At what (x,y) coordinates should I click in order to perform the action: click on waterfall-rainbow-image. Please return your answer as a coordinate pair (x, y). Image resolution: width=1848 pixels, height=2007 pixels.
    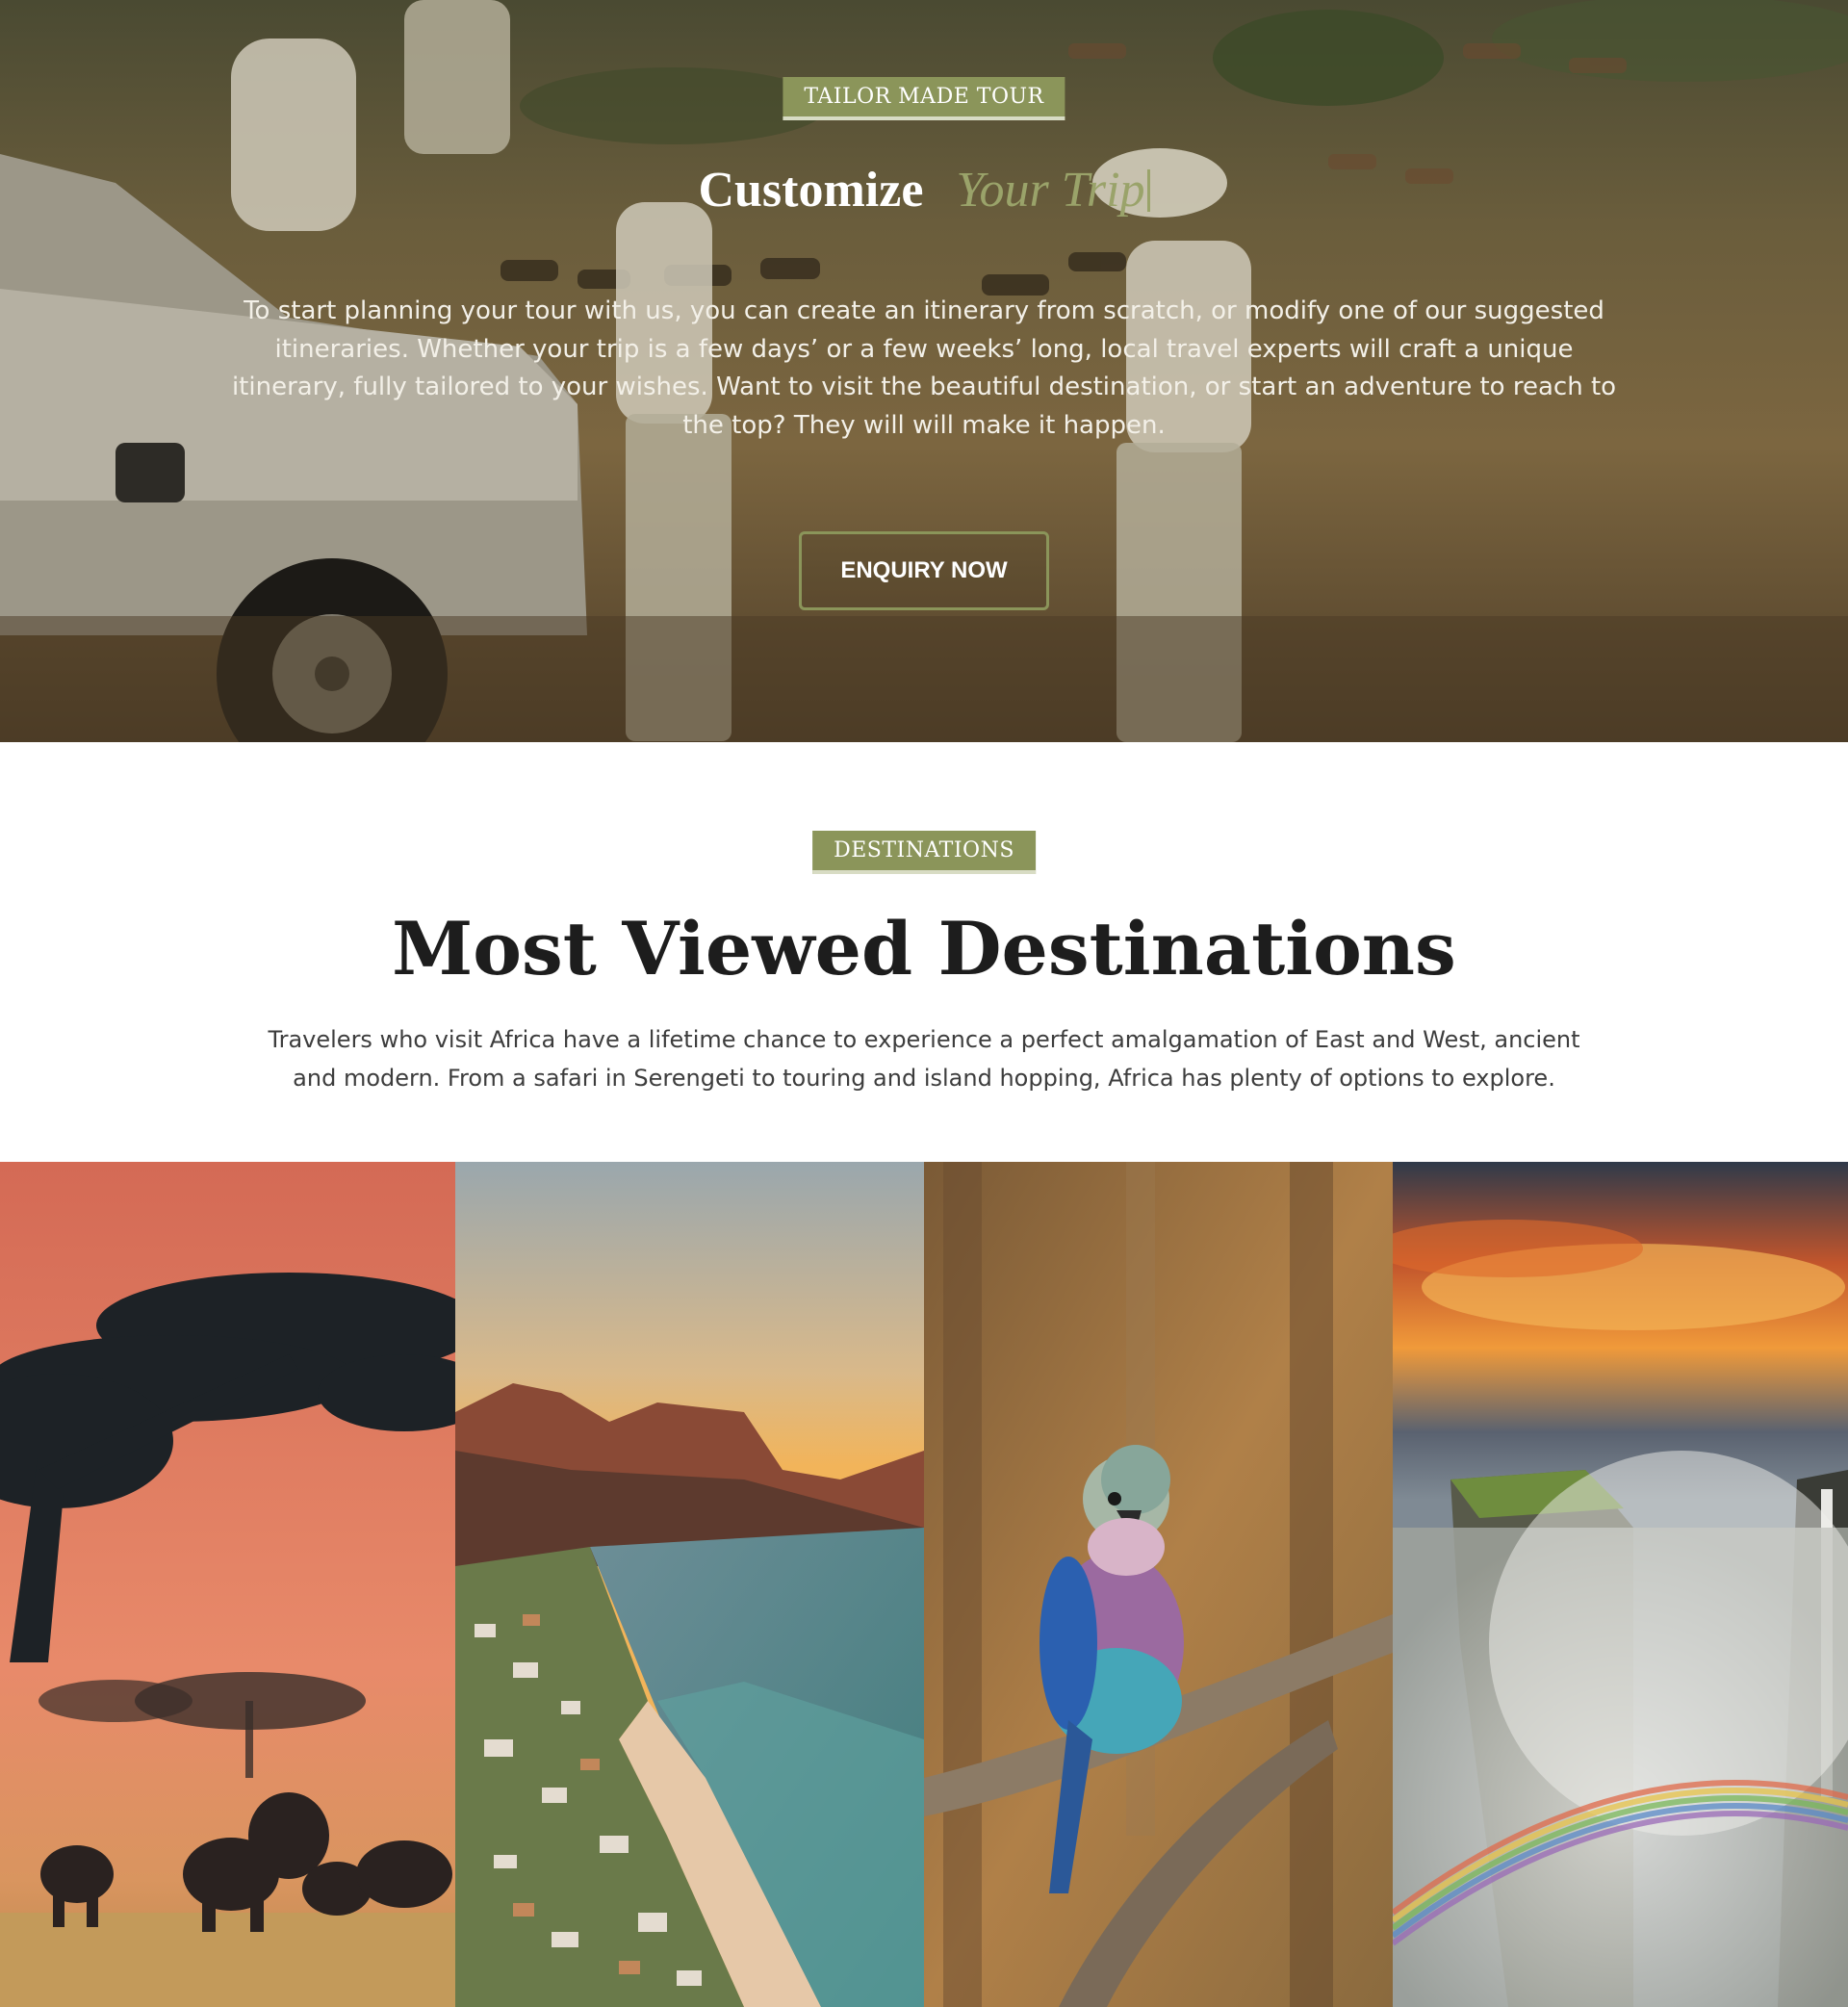
    Looking at the image, I should click on (1620, 1584).